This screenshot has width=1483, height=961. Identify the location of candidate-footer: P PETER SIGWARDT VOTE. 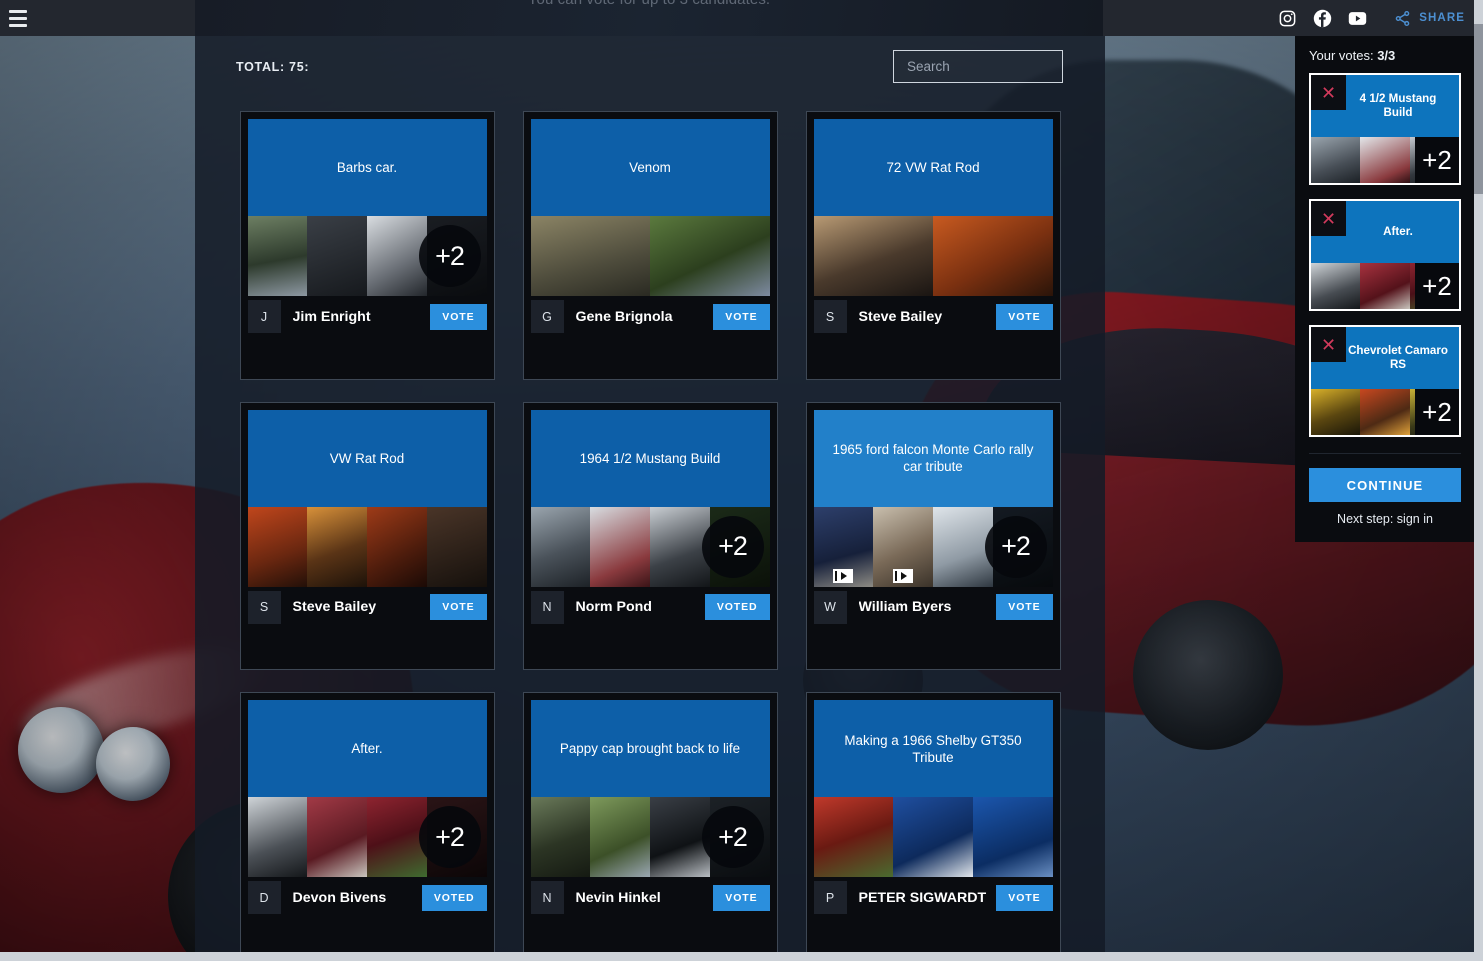
(933, 898).